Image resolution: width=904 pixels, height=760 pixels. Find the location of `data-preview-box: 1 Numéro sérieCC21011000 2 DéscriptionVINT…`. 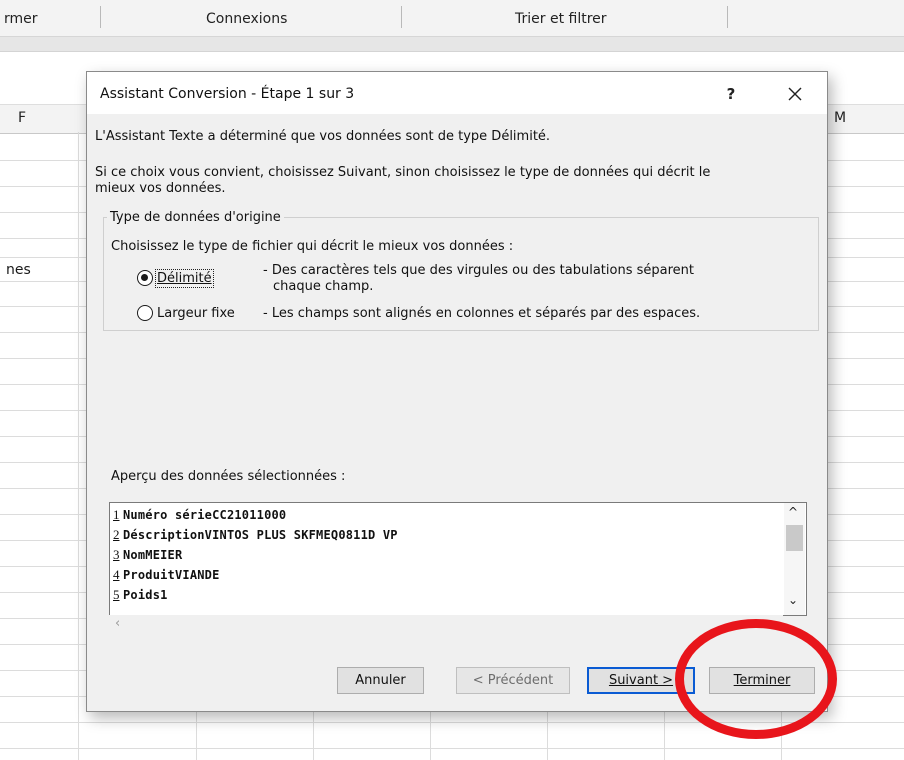

data-preview-box: 1 Numéro sérieCC21011000 2 DéscriptionVINT… is located at coordinates (458, 559).